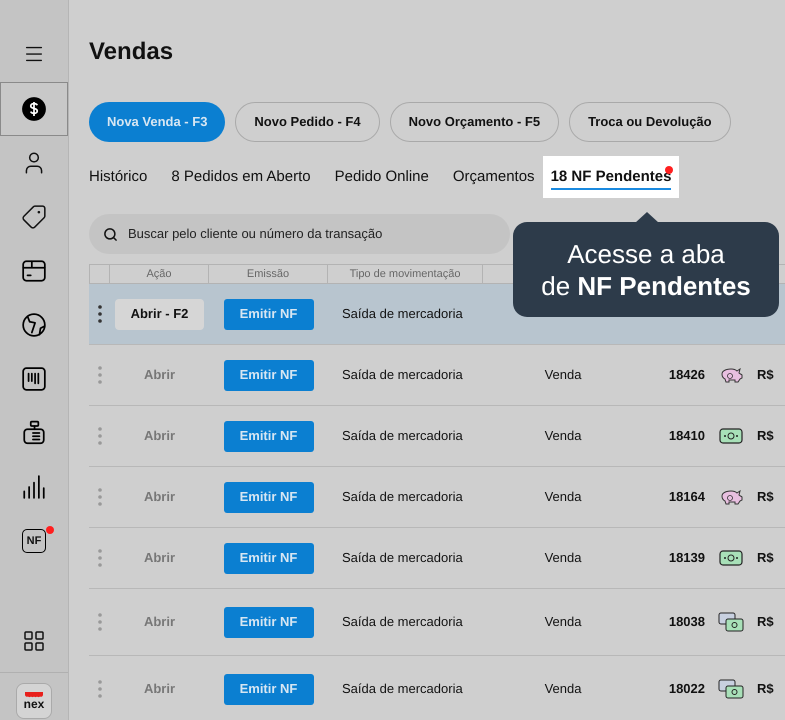 The height and width of the screenshot is (720, 785). What do you see at coordinates (686, 436) in the screenshot?
I see `table-cell-text: 18410` at bounding box center [686, 436].